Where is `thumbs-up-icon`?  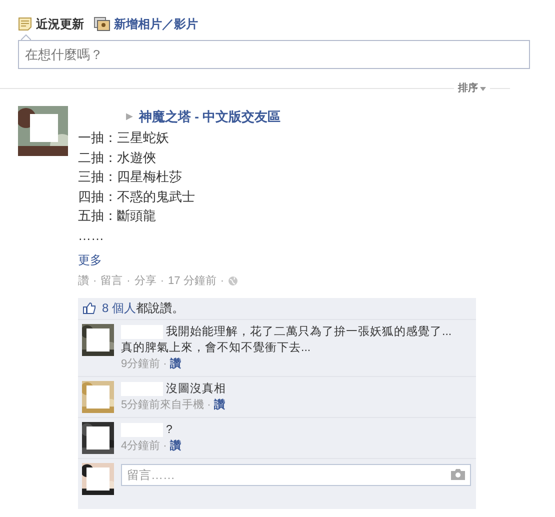
thumbs-up-icon is located at coordinates (89, 308).